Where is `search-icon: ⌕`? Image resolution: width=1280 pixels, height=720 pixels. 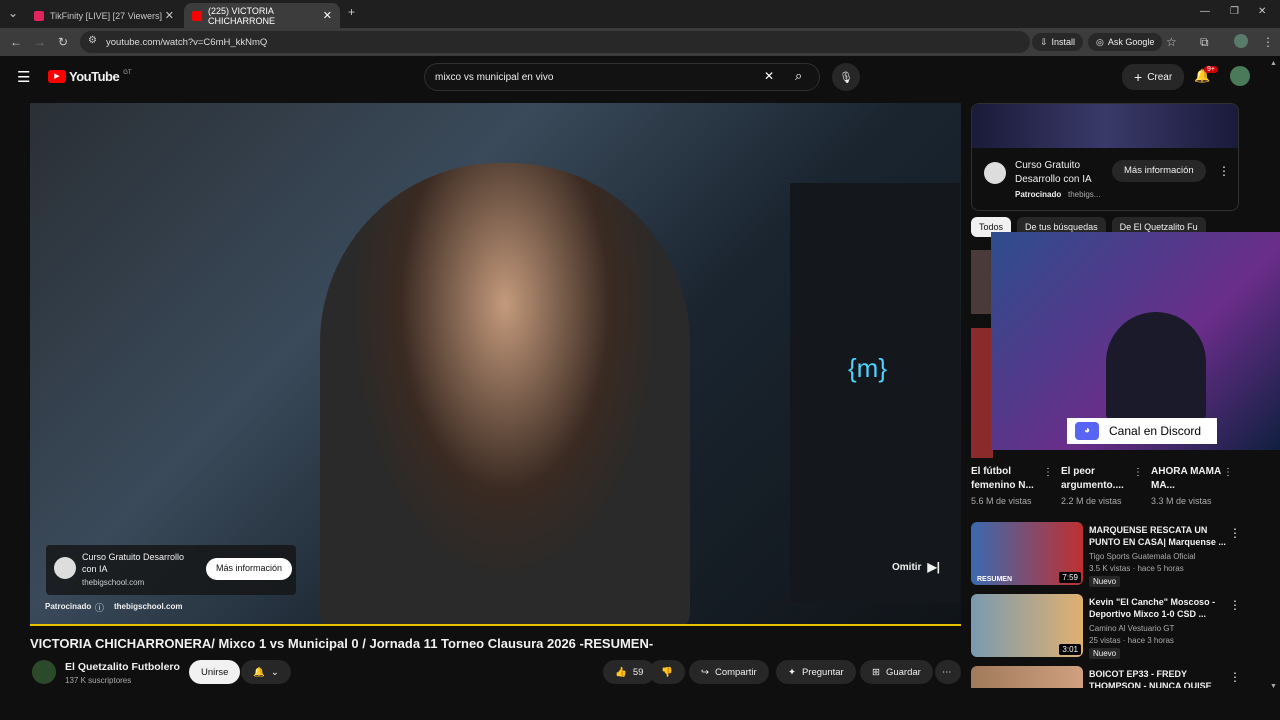 search-icon: ⌕ is located at coordinates (798, 76).